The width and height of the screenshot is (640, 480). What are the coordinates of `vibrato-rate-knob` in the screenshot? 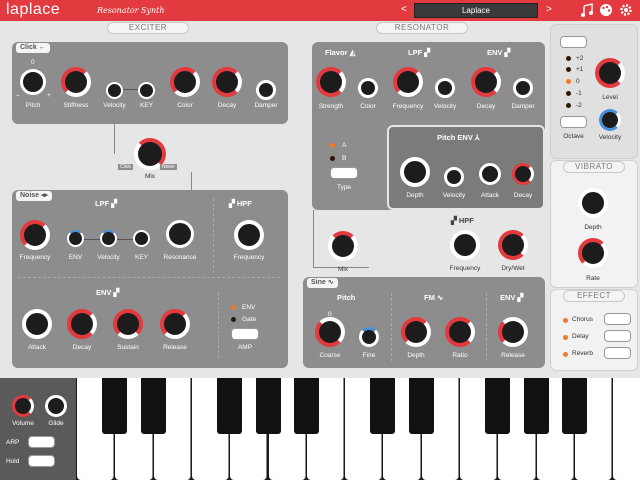 It's located at (593, 253).